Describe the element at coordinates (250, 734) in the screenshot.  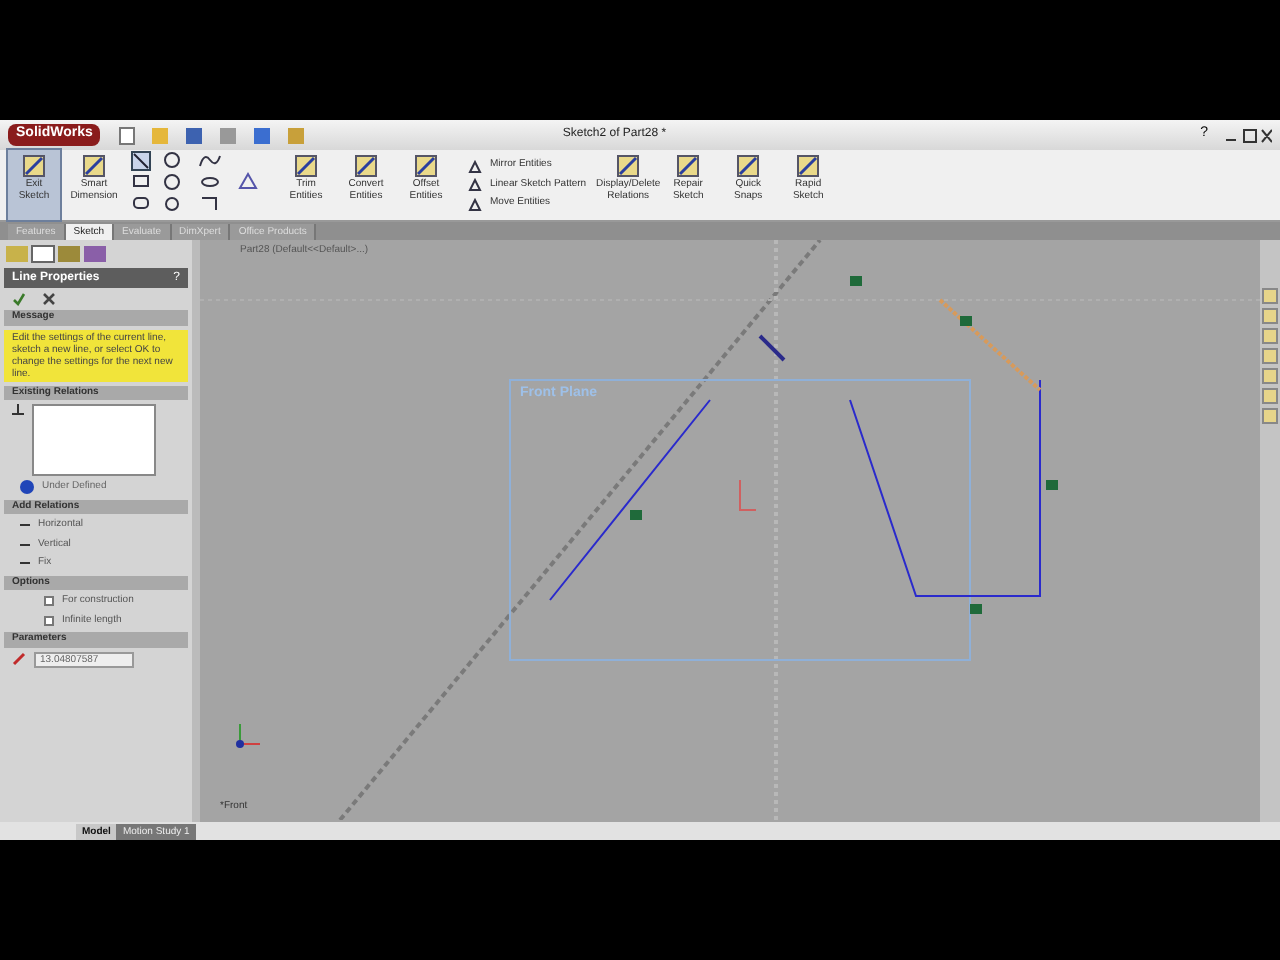
I see `axis-triad-icon` at that location.